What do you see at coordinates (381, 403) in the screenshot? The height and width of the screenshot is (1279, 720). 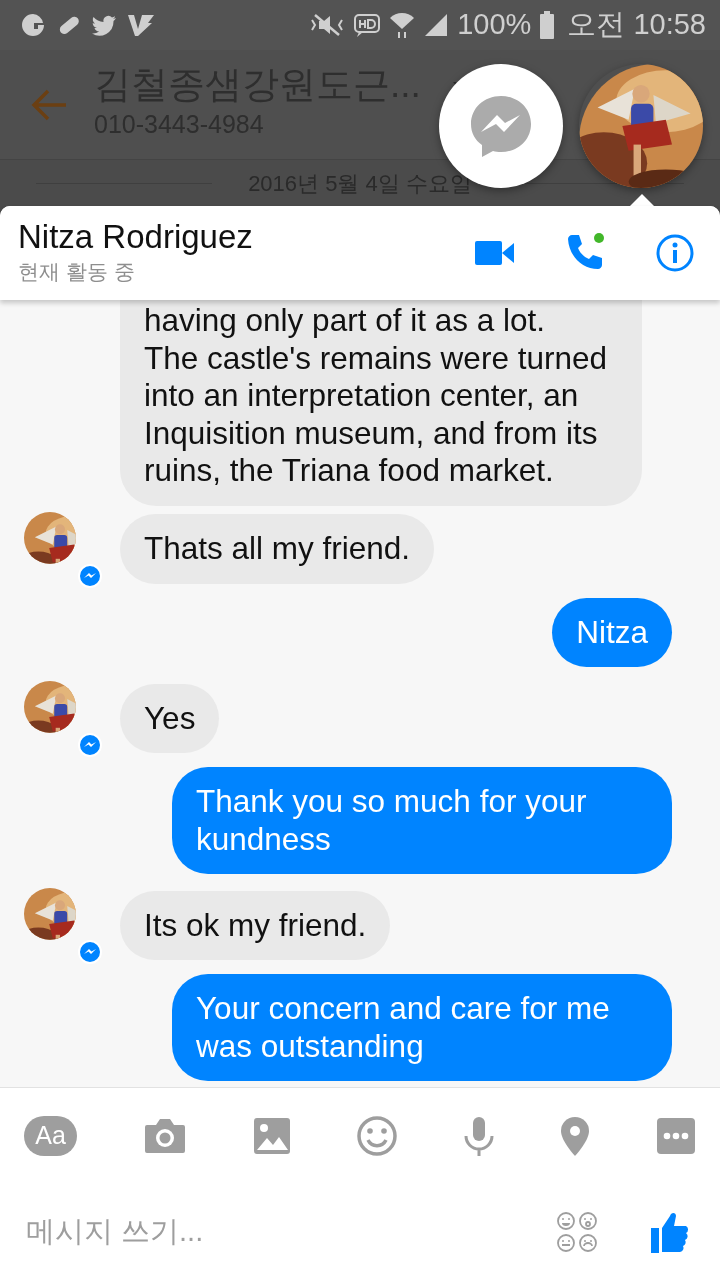 I see `received-message: having only part of it as a lot. The castle's remains were turned into an interpretation center, an Inquisition museum, and from its ruins, the Triana food market.` at bounding box center [381, 403].